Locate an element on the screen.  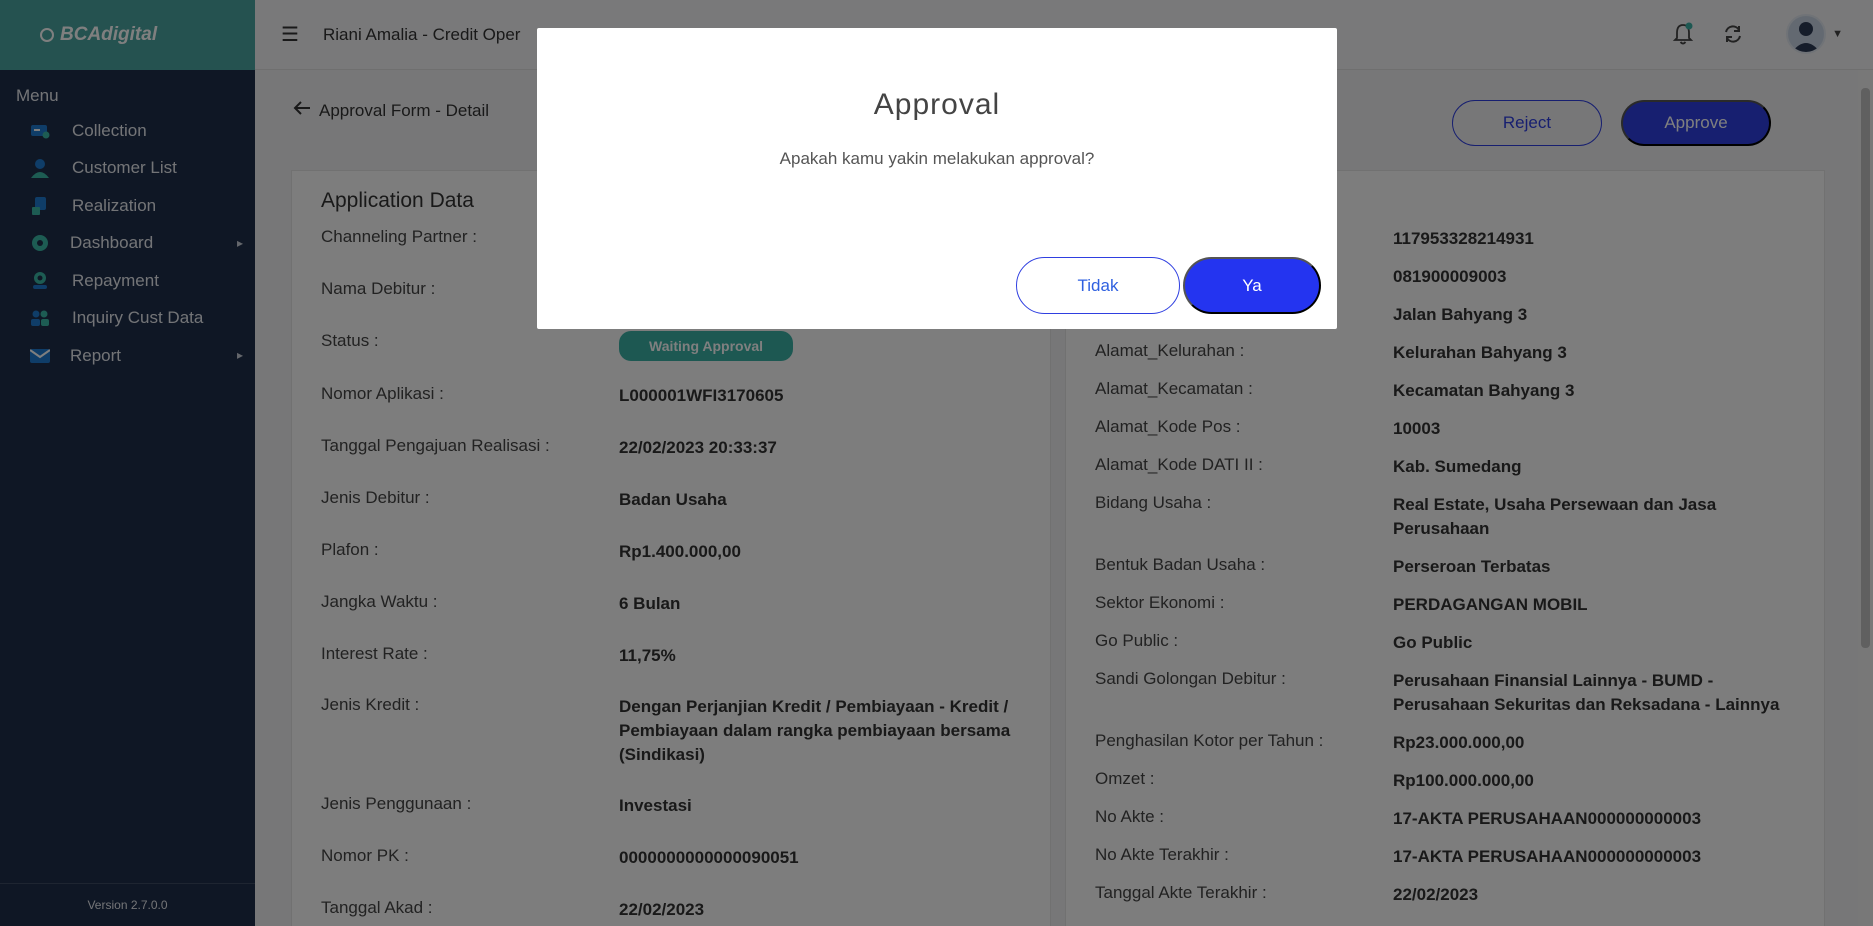
dialog-message: Apakah kamu yakin melakukan approval? is located at coordinates (937, 158).